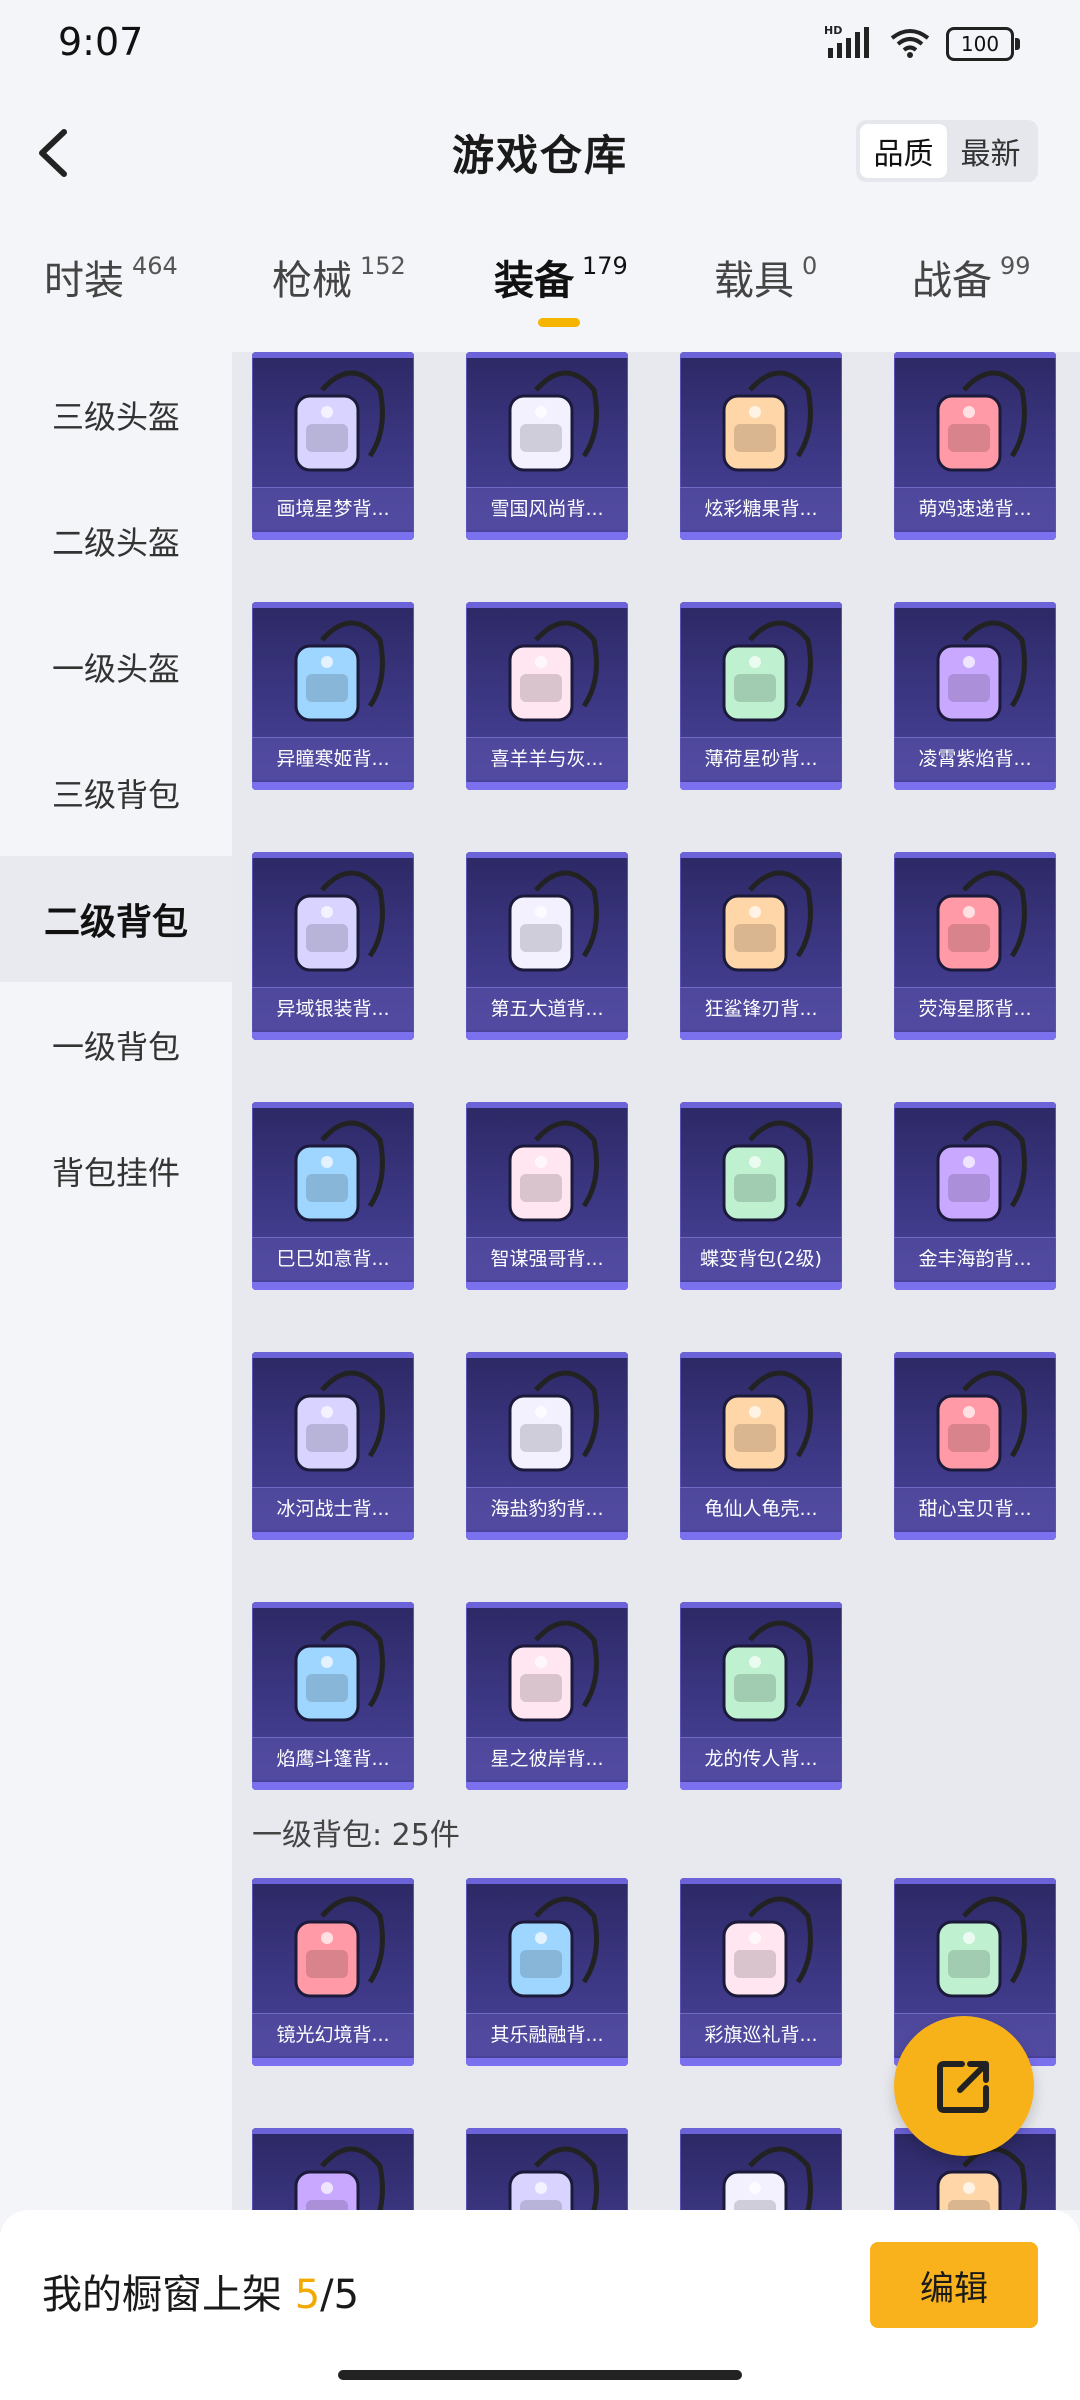 The height and width of the screenshot is (2400, 1080). What do you see at coordinates (1015, 266) in the screenshot?
I see `tab-count: 99` at bounding box center [1015, 266].